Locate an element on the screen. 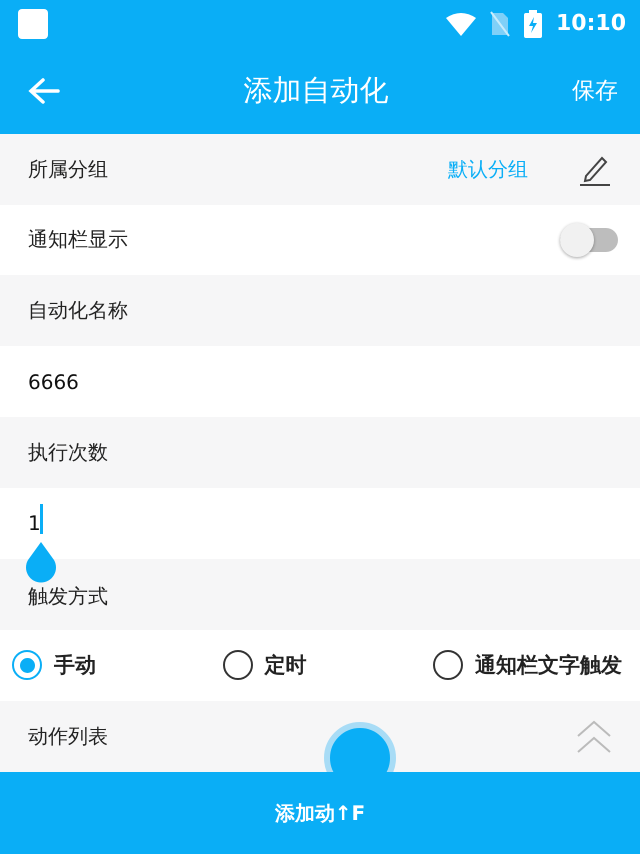  field-label: 自动化名称 is located at coordinates (78, 310).